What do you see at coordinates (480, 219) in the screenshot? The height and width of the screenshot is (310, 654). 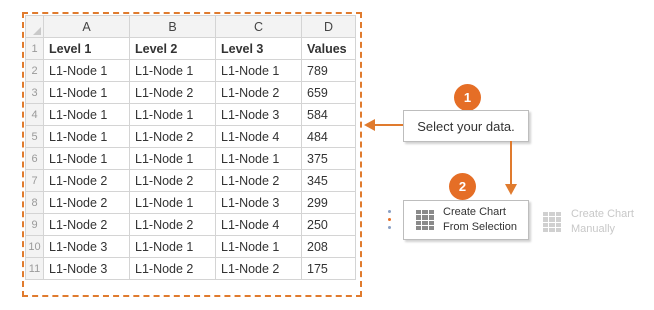 I see `create-from-selection-label: Create Chart From Selection` at bounding box center [480, 219].